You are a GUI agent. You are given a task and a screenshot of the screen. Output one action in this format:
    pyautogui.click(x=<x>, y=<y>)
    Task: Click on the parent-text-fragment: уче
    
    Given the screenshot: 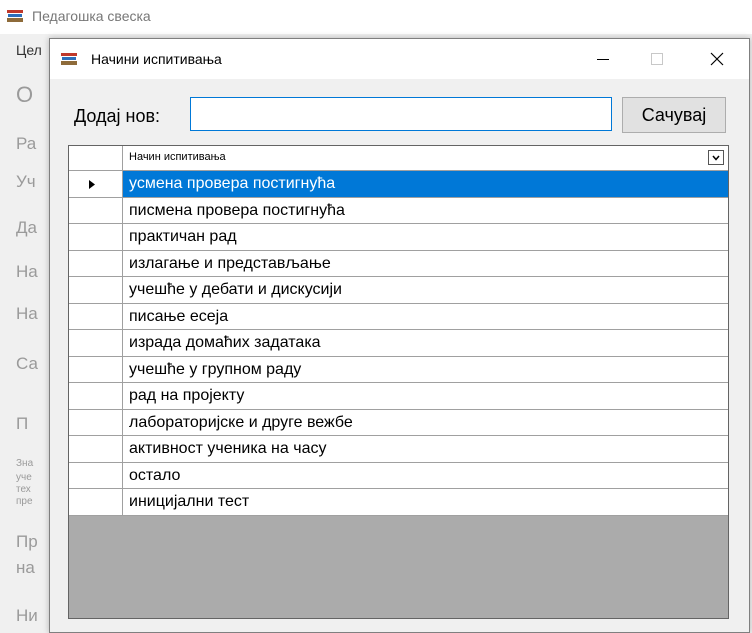 What is the action you would take?
    pyautogui.click(x=24, y=477)
    